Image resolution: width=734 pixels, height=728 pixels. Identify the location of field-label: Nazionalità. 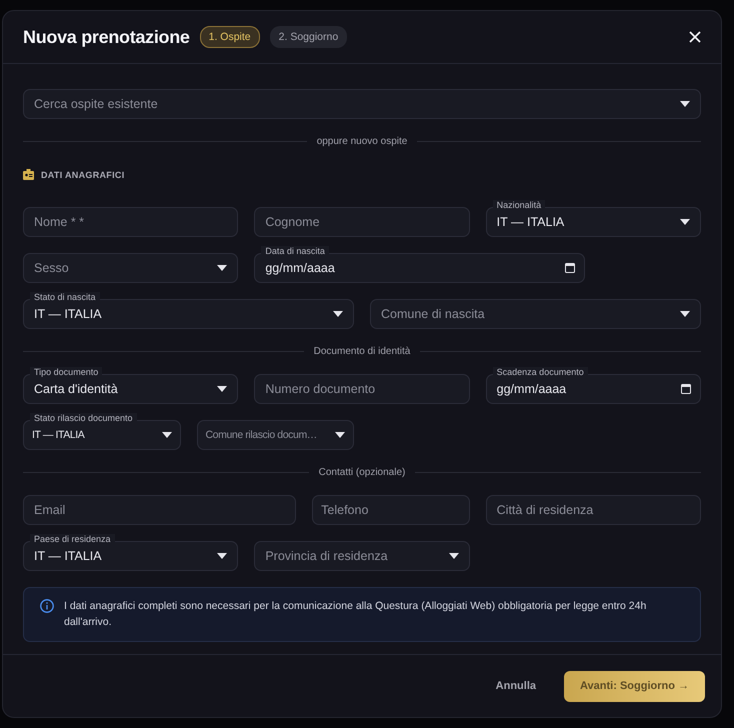
(519, 205).